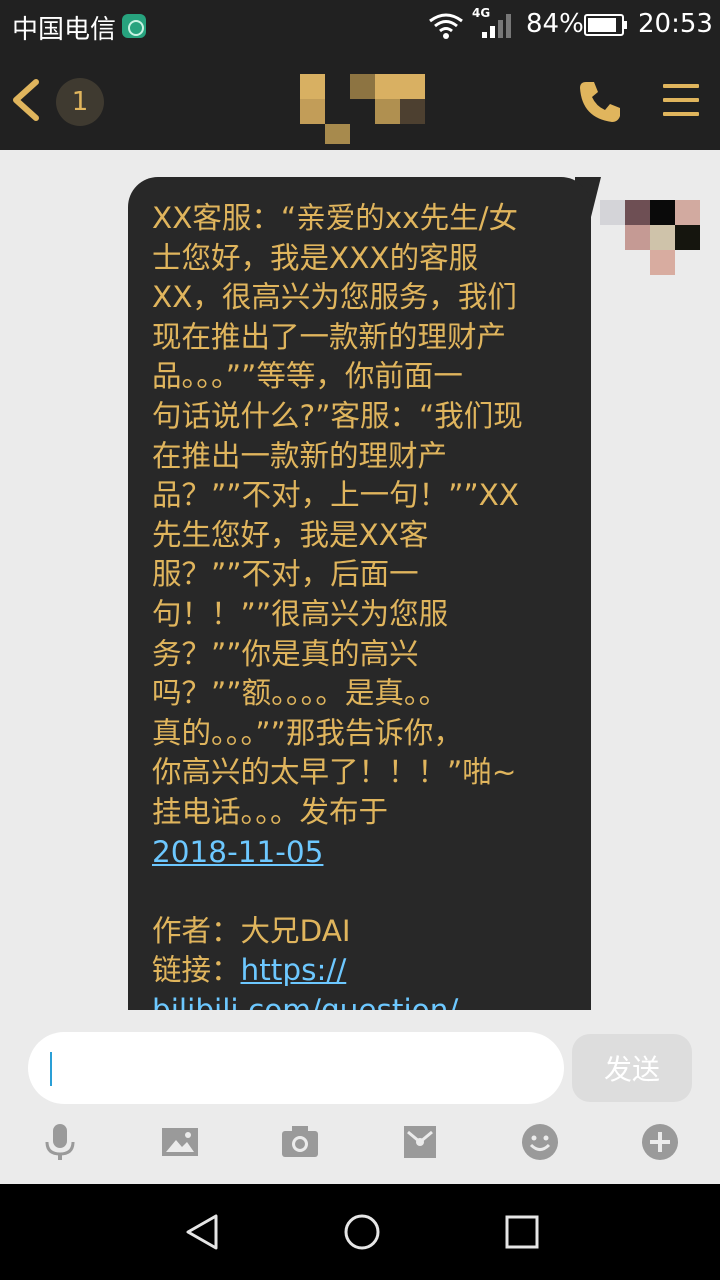 Image resolution: width=720 pixels, height=1280 pixels. Describe the element at coordinates (334, 772) in the screenshot. I see `message-line: 你高兴的太早了！！！”啪~` at that location.